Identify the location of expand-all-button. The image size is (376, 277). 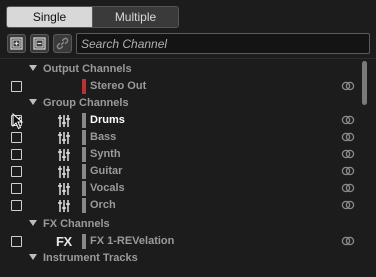
(16, 43).